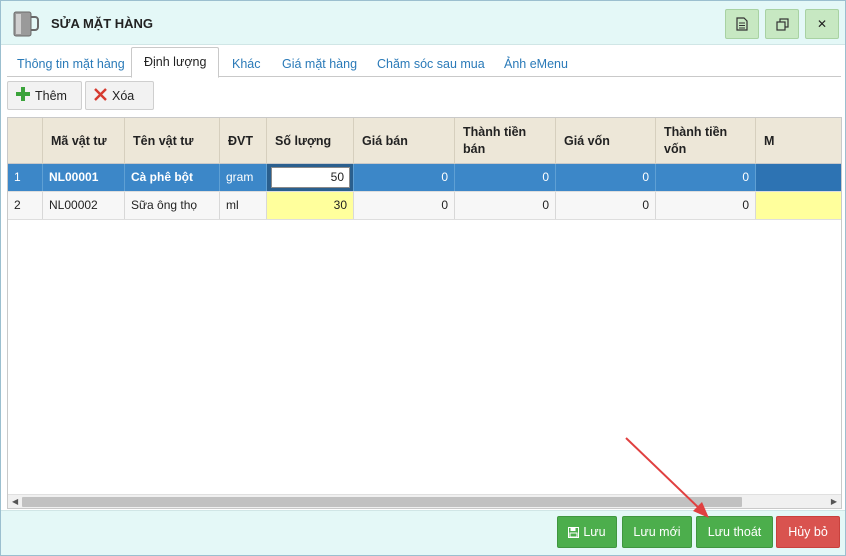  I want to click on delete-button-label: Xóa, so click(123, 95).